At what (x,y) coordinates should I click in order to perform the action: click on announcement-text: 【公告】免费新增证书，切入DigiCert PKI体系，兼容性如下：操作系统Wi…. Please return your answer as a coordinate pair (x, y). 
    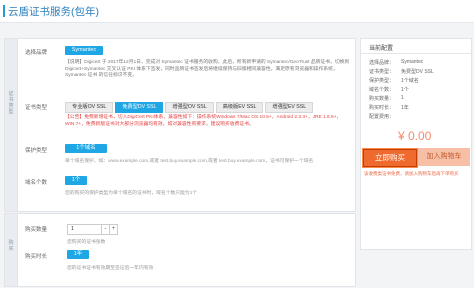
    Looking at the image, I should click on (203, 121).